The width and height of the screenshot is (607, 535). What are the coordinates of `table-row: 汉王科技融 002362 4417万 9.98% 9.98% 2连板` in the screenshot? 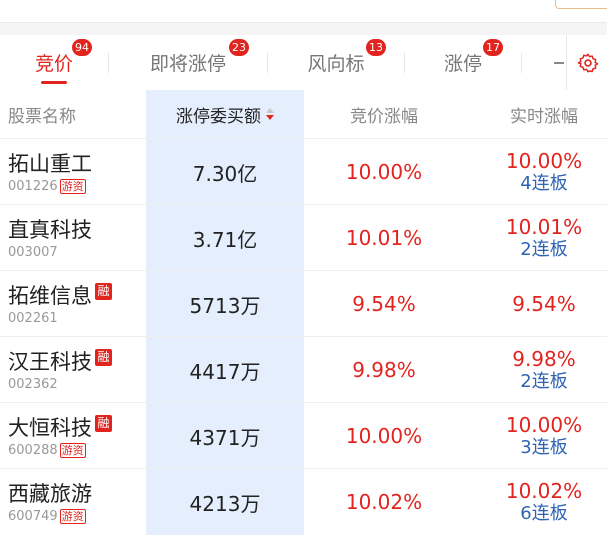 It's located at (303, 369).